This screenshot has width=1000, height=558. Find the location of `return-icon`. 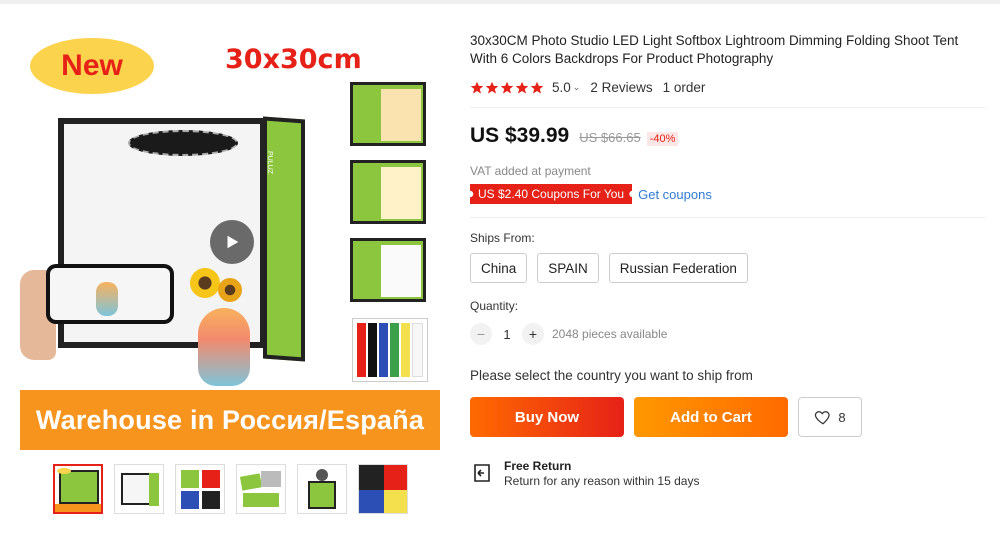

return-icon is located at coordinates (482, 473).